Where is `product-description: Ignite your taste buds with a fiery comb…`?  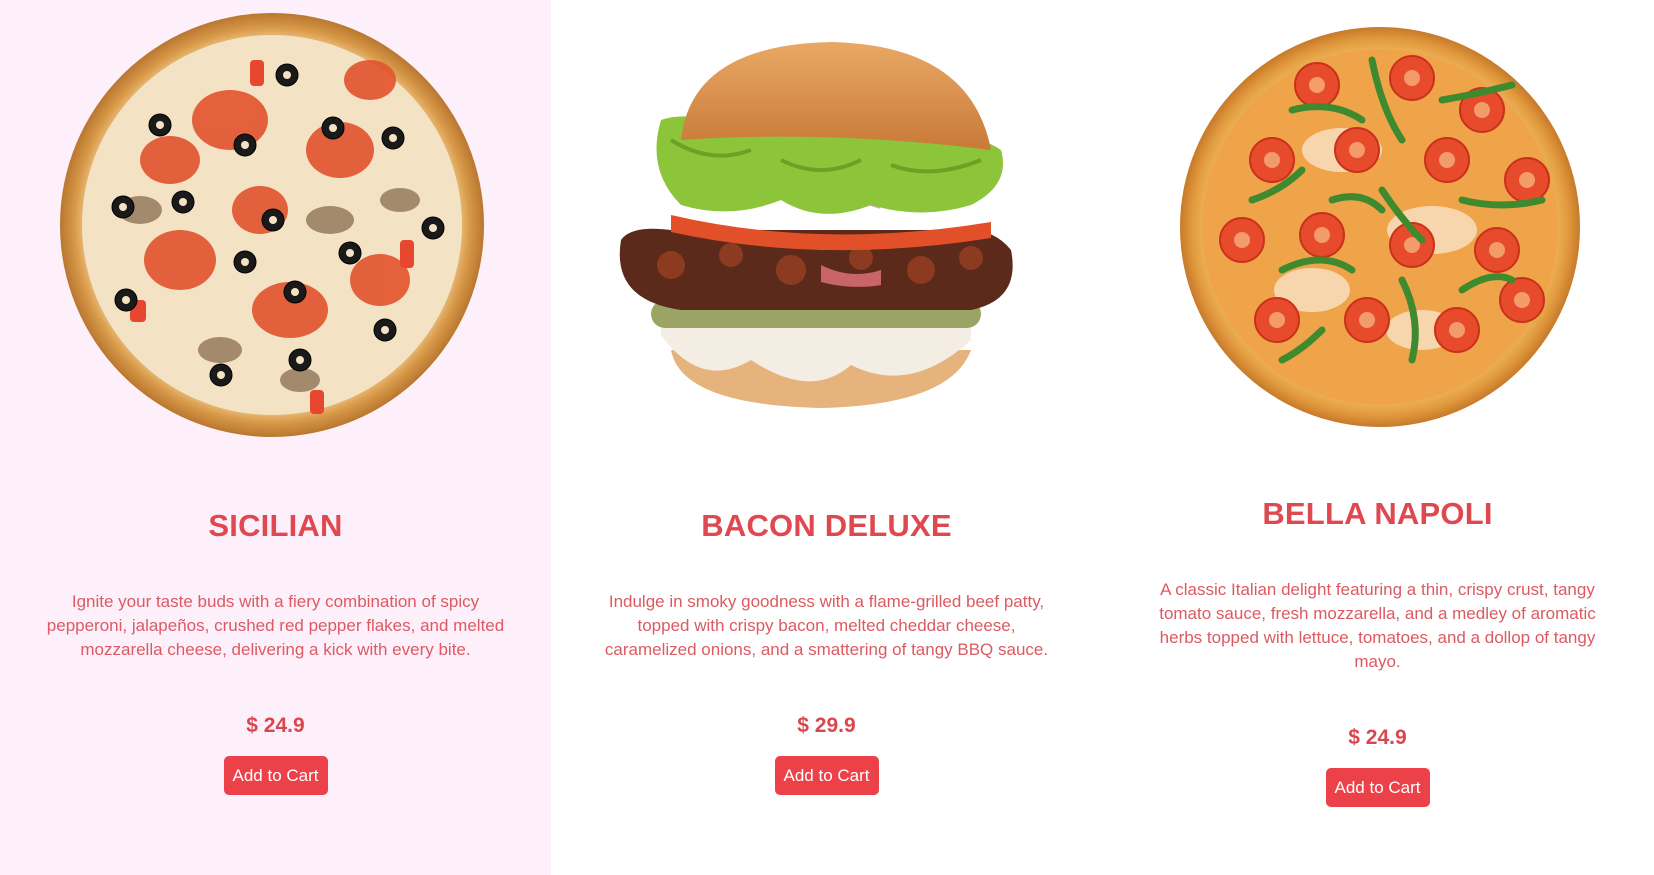
product-description: Ignite your taste buds with a fiery comb… is located at coordinates (275, 625).